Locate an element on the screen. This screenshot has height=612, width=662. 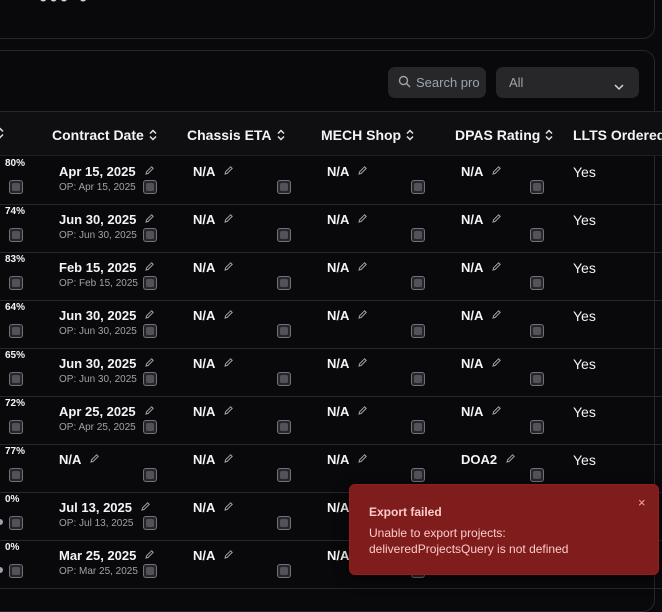
contract-date-value: Apr 15, 2025 is located at coordinates (97, 171).